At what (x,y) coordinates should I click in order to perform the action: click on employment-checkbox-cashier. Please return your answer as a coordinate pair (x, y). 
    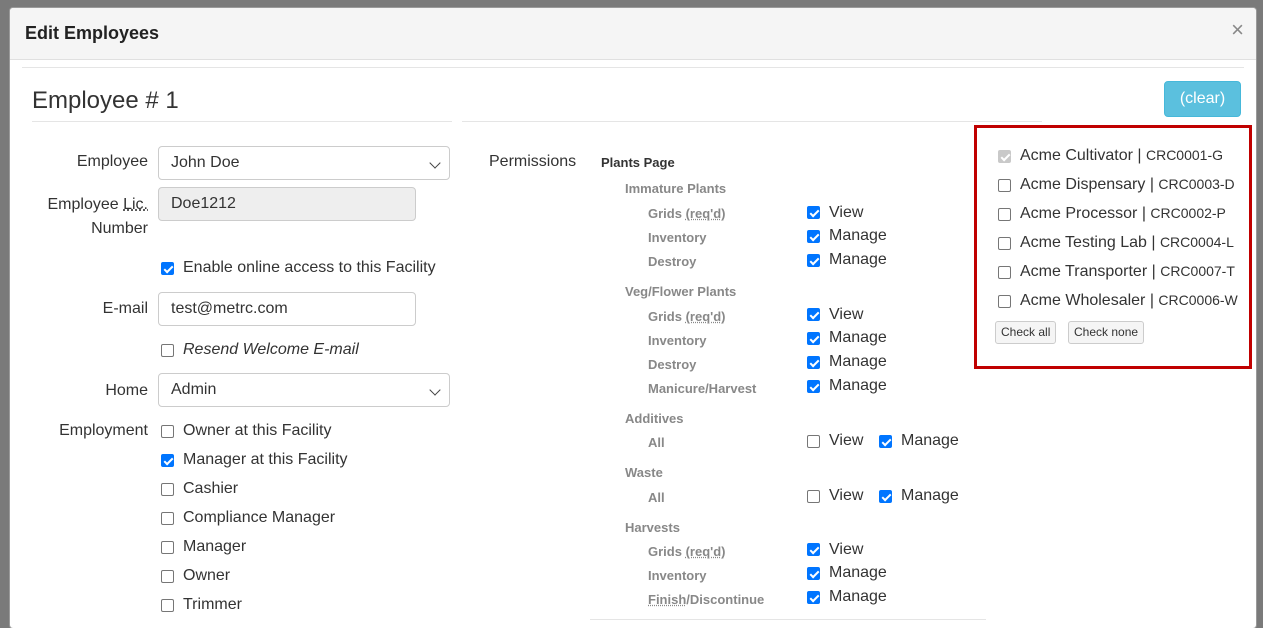
    Looking at the image, I should click on (167, 489).